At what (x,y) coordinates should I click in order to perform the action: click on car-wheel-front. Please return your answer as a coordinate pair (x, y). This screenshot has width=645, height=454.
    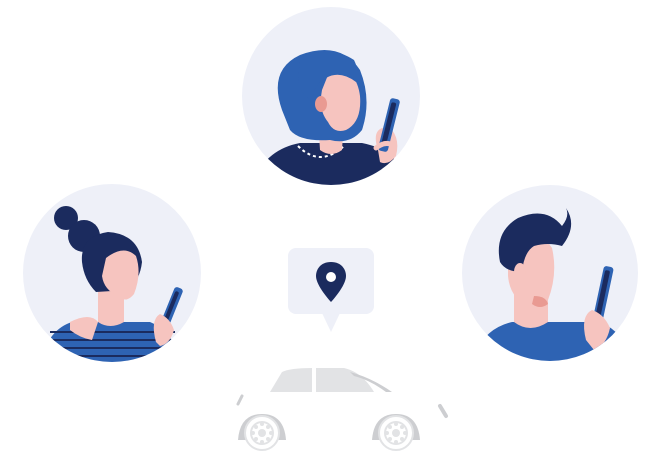
    Looking at the image, I should click on (262, 433).